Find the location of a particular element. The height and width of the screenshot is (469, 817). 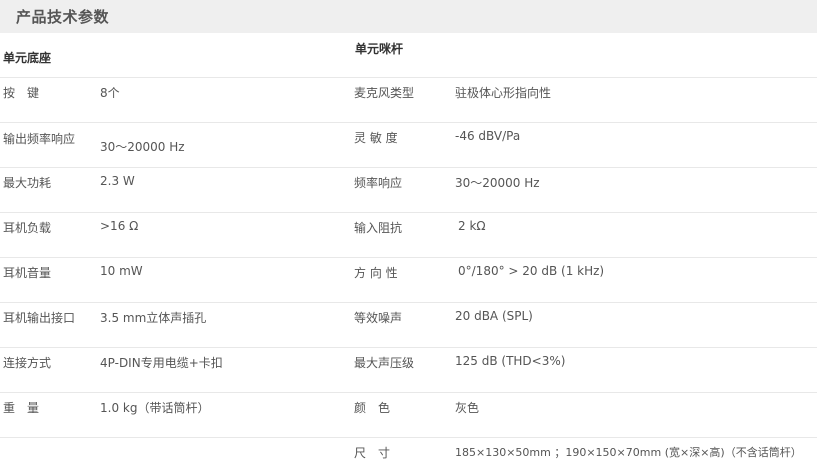

left-spec-value: 4P-DIN专用电缆+卡扣 is located at coordinates (161, 363).